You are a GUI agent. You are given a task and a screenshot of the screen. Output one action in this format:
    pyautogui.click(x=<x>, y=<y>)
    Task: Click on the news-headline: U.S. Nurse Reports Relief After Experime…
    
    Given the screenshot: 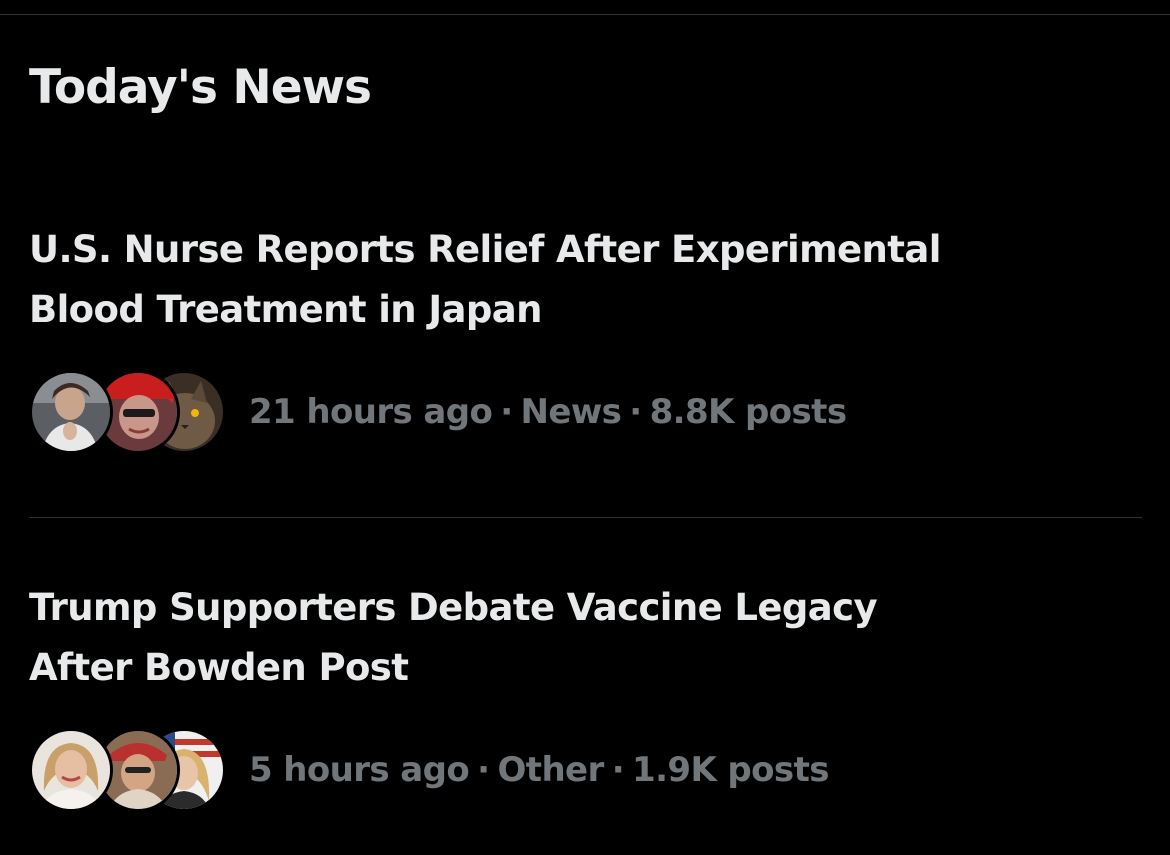 What is the action you would take?
    pyautogui.click(x=589, y=280)
    